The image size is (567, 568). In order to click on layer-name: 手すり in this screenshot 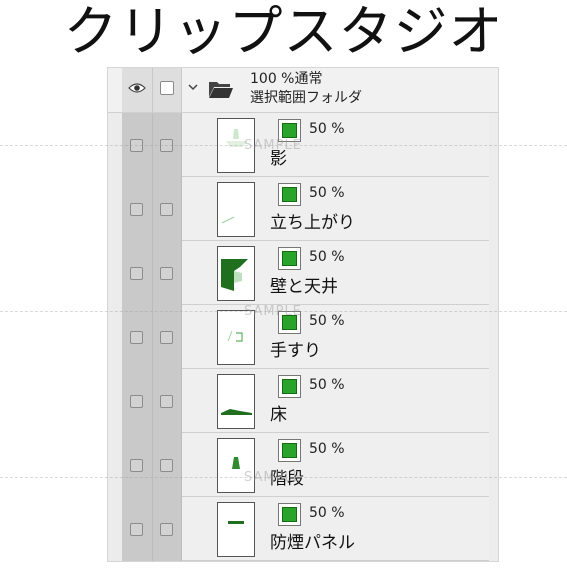, I will do `click(295, 351)`.